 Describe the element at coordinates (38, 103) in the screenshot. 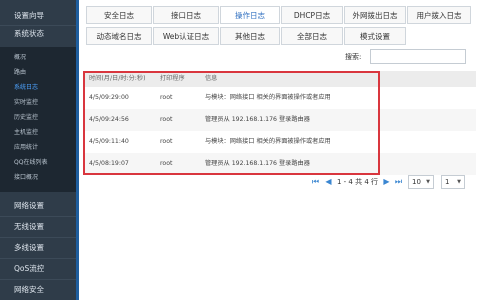

I see `subnav-realtime-monitor: 实时监控` at that location.